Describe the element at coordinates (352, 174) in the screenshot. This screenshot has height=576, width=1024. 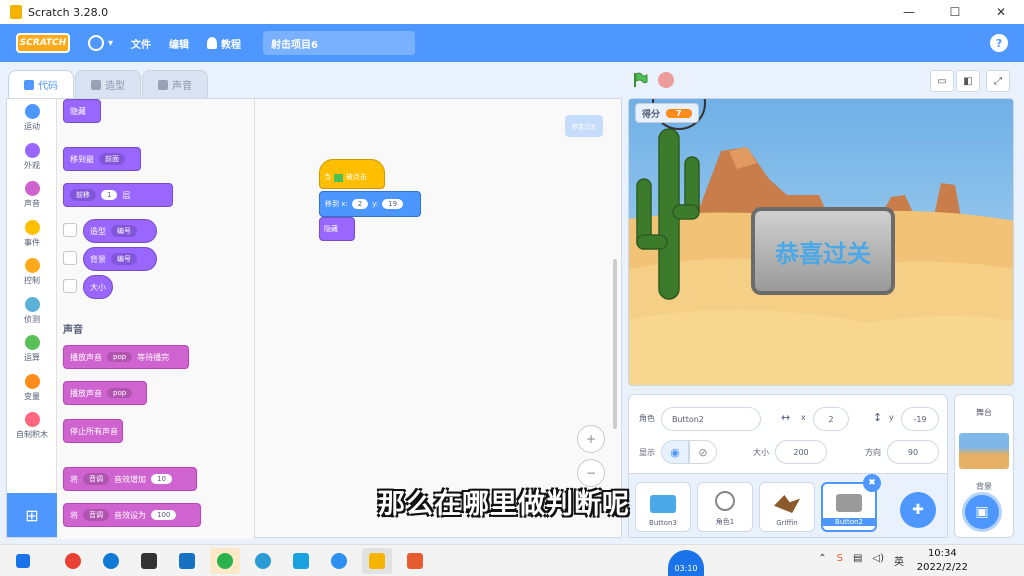
I see `when-flag-clicked-block: 当 被点击` at that location.